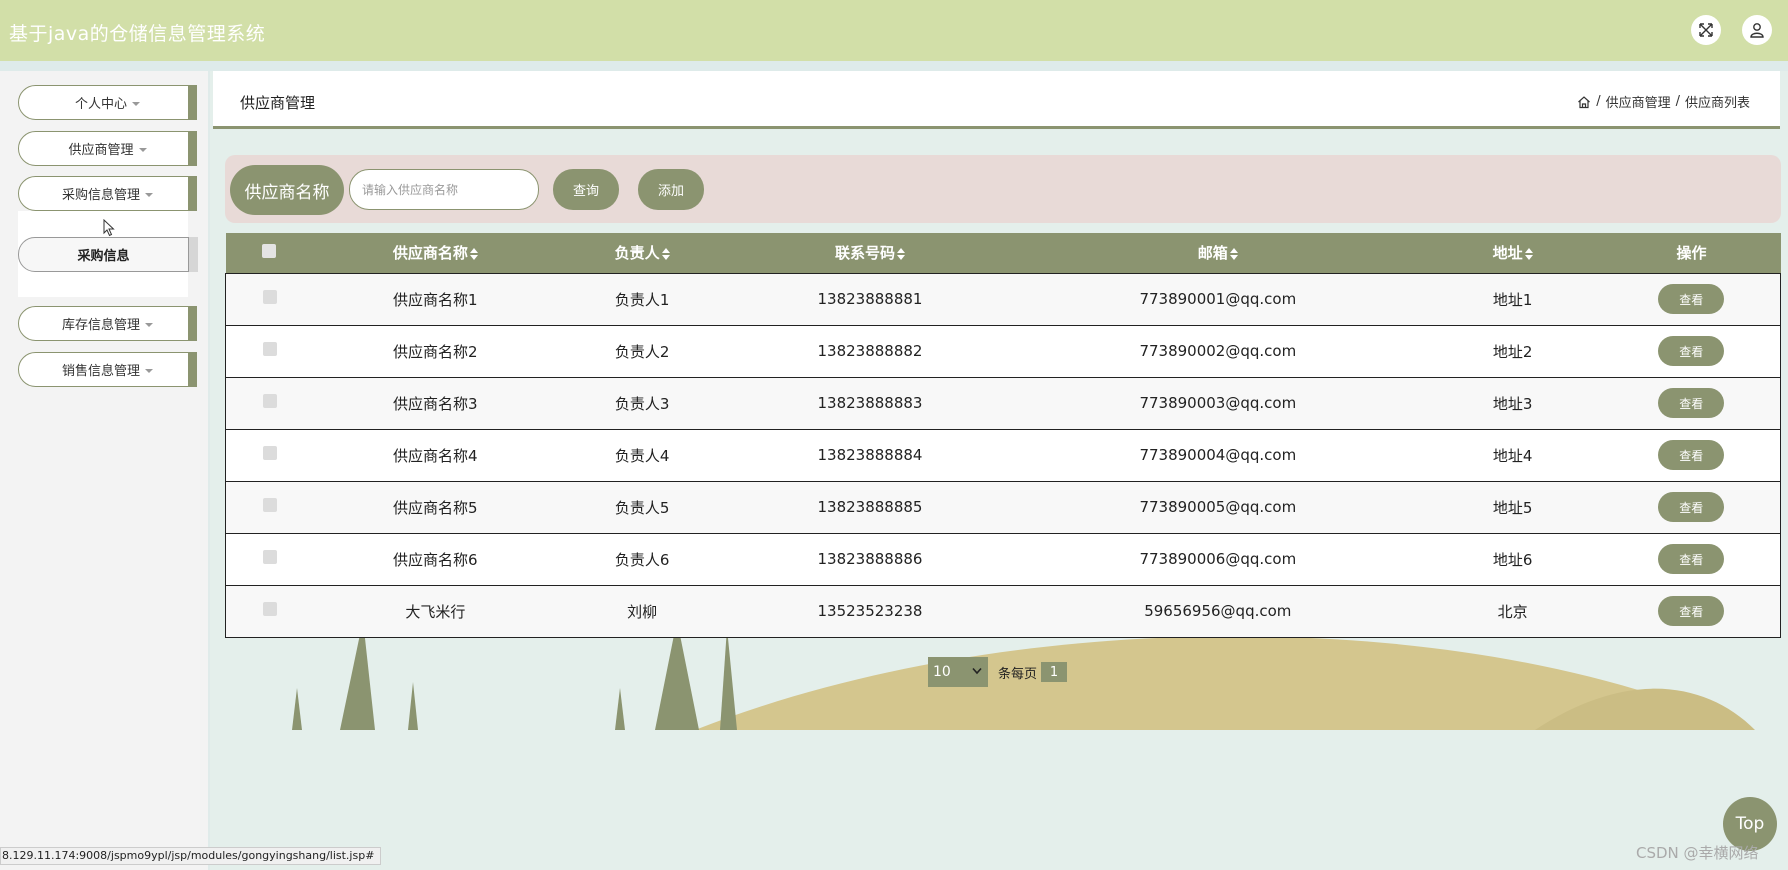 The image size is (1788, 870). Describe the element at coordinates (1217, 611) in the screenshot. I see `cell-email: 59656956@qq.com` at that location.